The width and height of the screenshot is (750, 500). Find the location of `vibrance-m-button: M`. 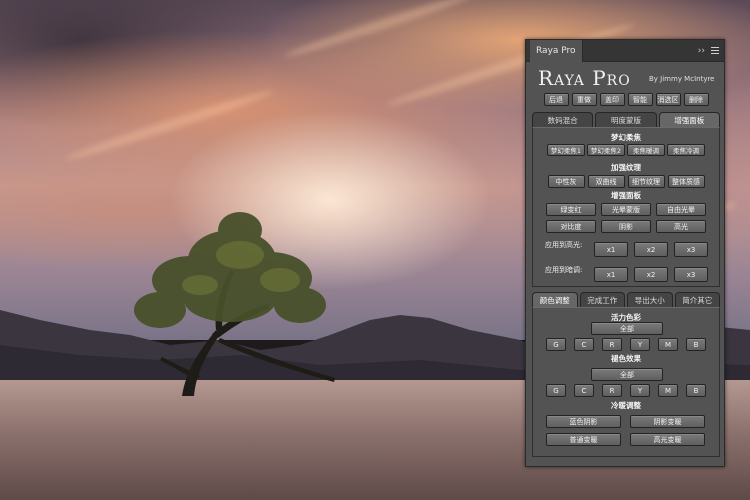

vibrance-m-button: M is located at coordinates (668, 344).